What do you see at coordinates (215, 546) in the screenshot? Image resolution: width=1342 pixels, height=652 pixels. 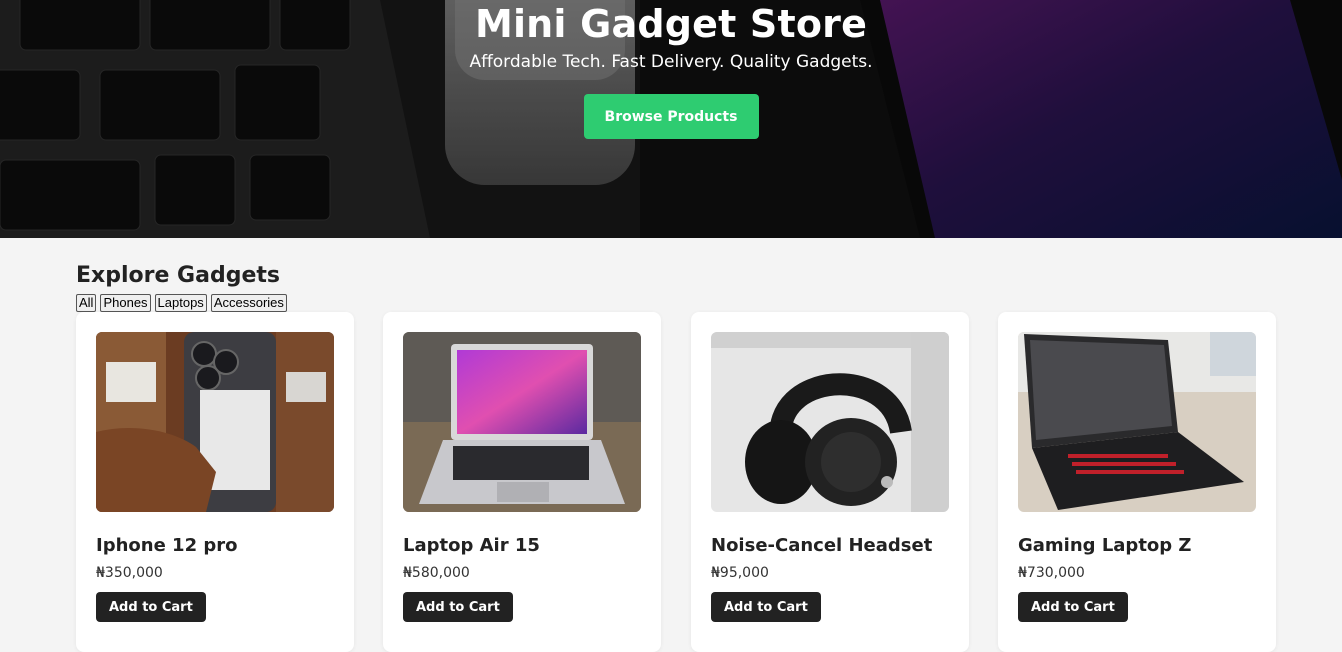 I see `product-name: Iphone 12 pro` at bounding box center [215, 546].